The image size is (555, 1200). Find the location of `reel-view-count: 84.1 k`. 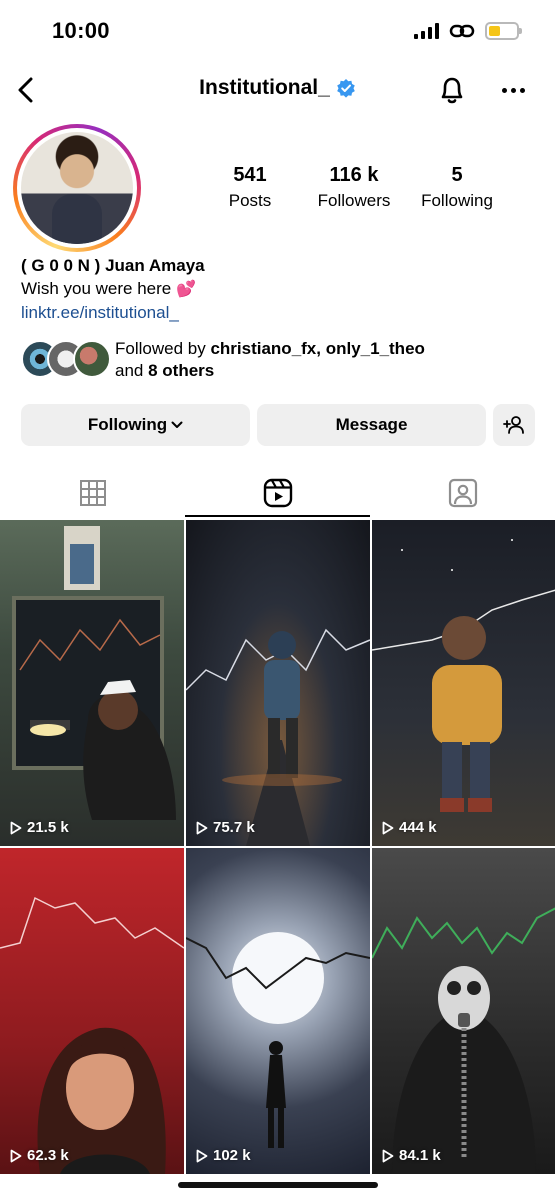

reel-view-count: 84.1 k is located at coordinates (411, 1155).